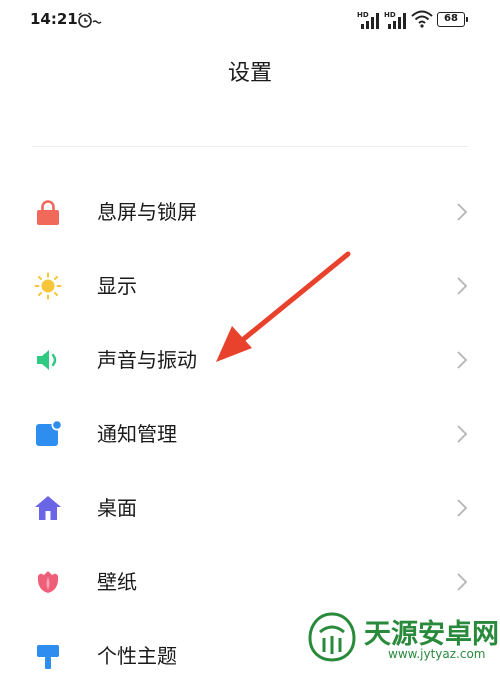 The image size is (500, 686). Describe the element at coordinates (137, 434) in the screenshot. I see `settings-item-label: 通知管理` at that location.